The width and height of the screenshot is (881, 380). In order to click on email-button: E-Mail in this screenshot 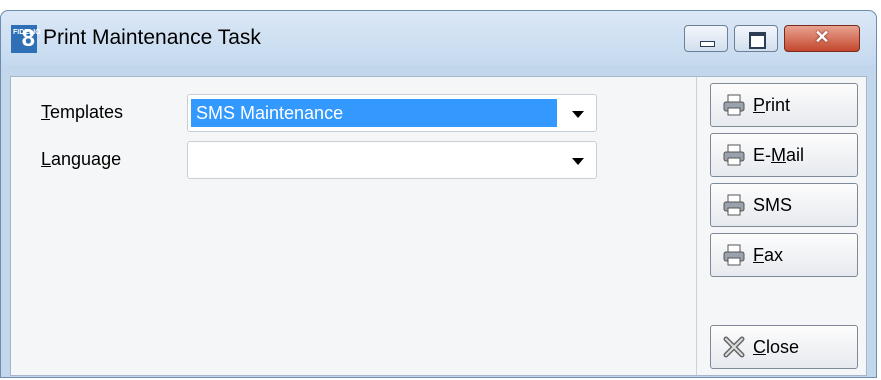, I will do `click(784, 155)`.